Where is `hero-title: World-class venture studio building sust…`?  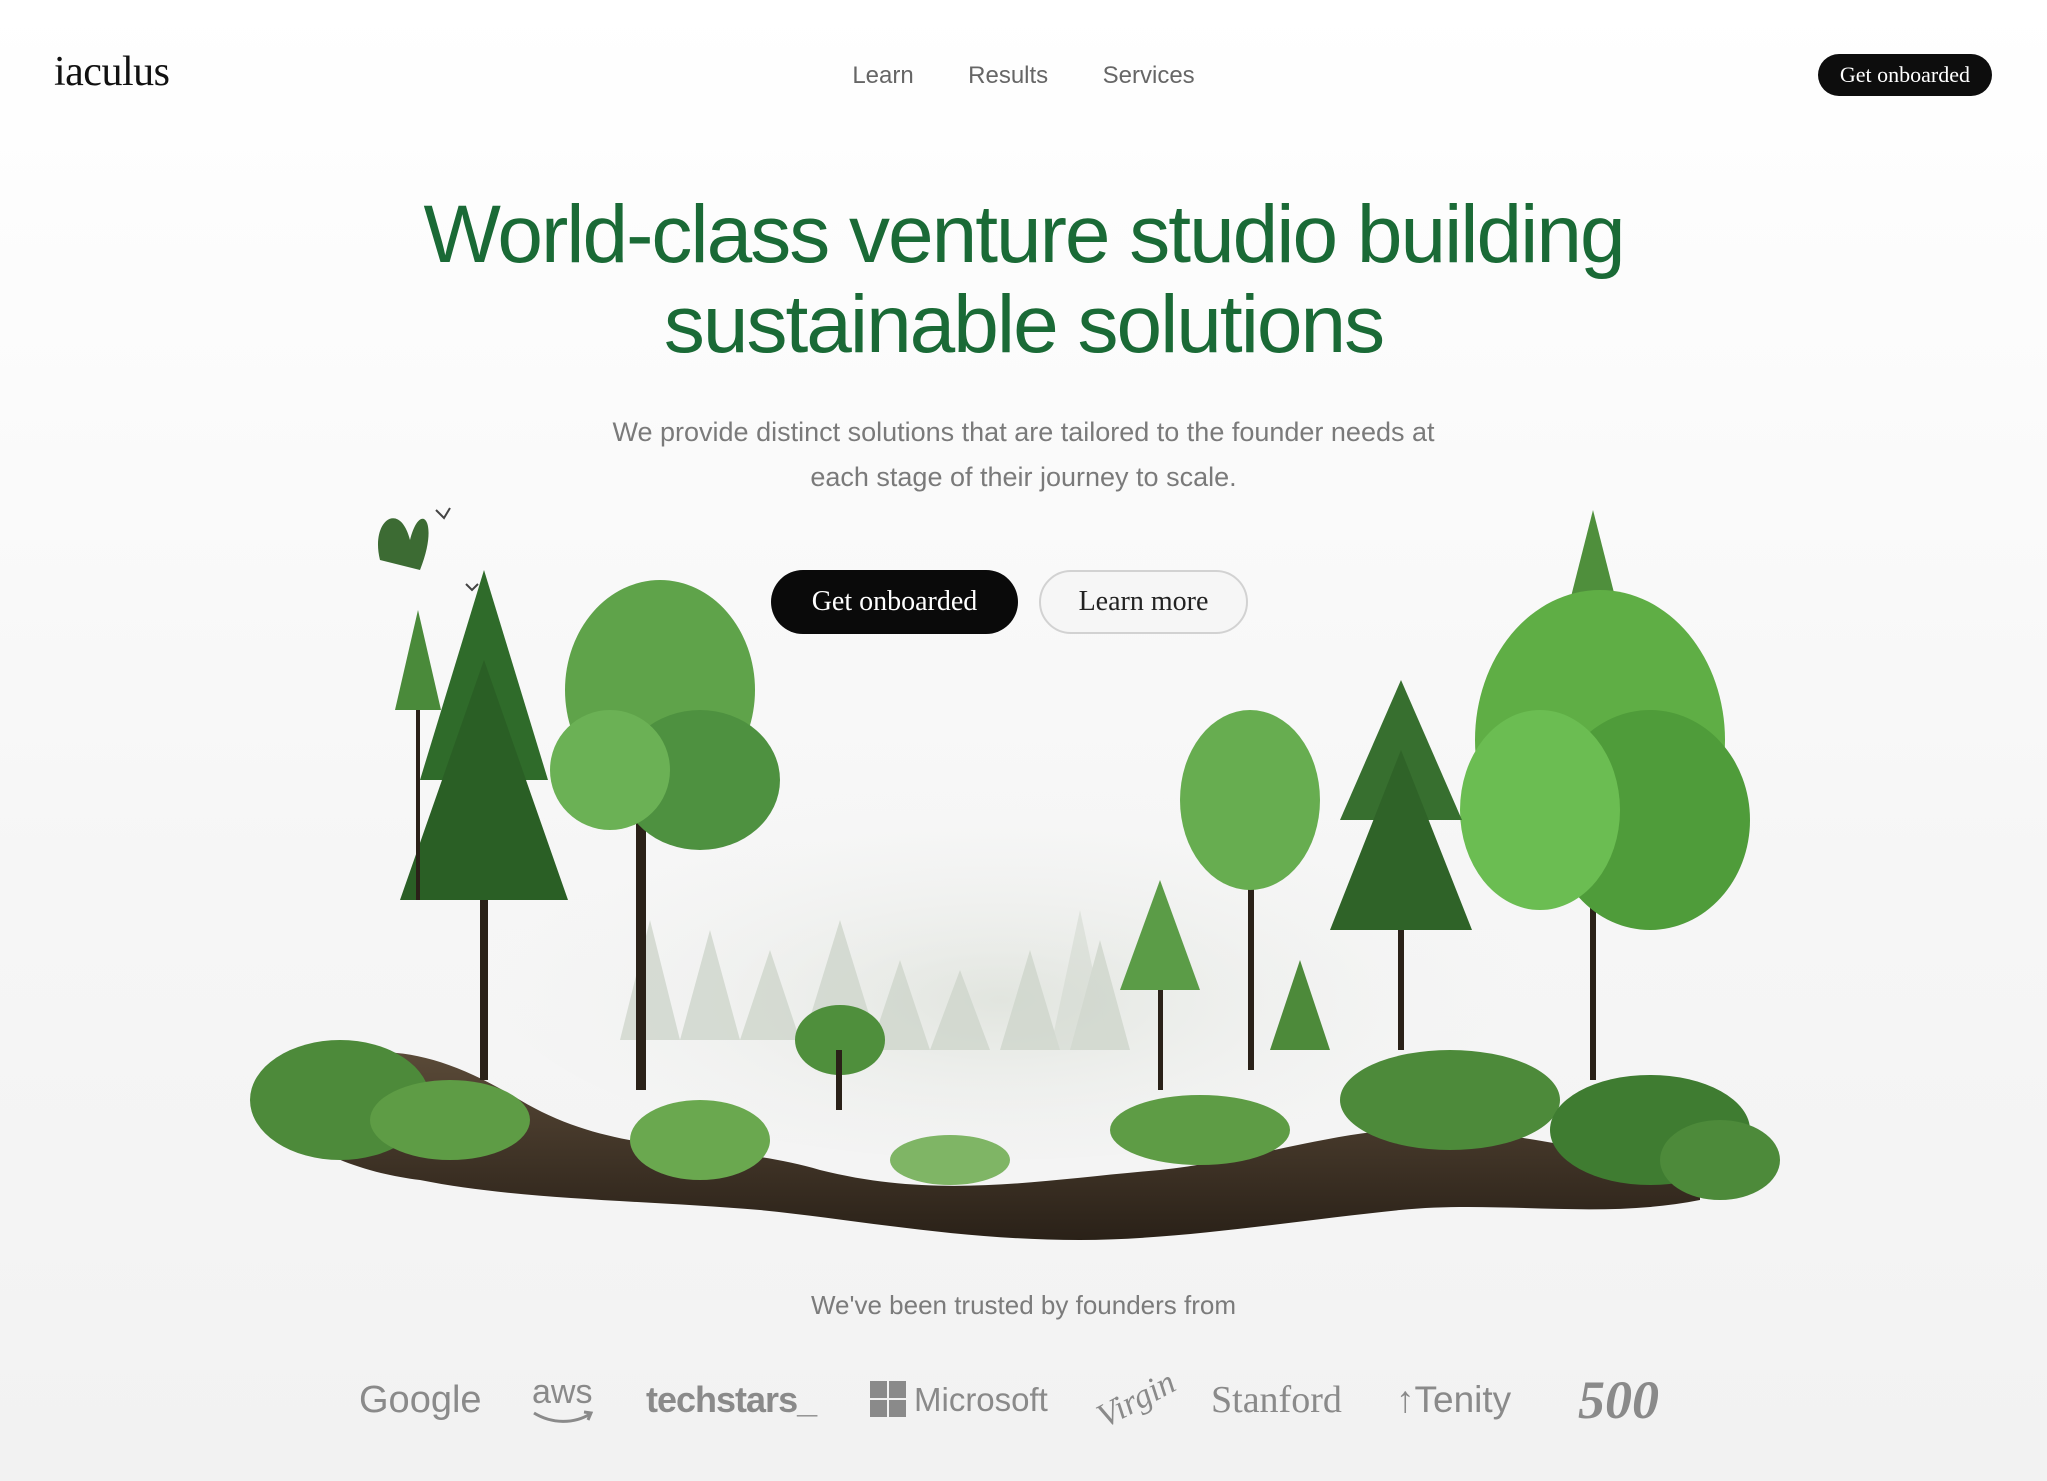 hero-title: World-class venture studio building sust… is located at coordinates (1023, 280).